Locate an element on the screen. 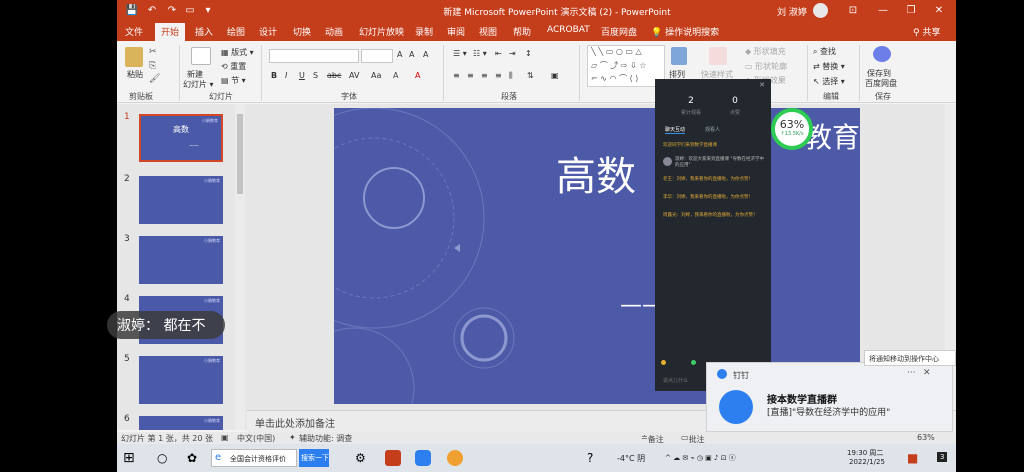 This screenshot has width=1024, height=472. scrollbar-thumb is located at coordinates (240, 154).